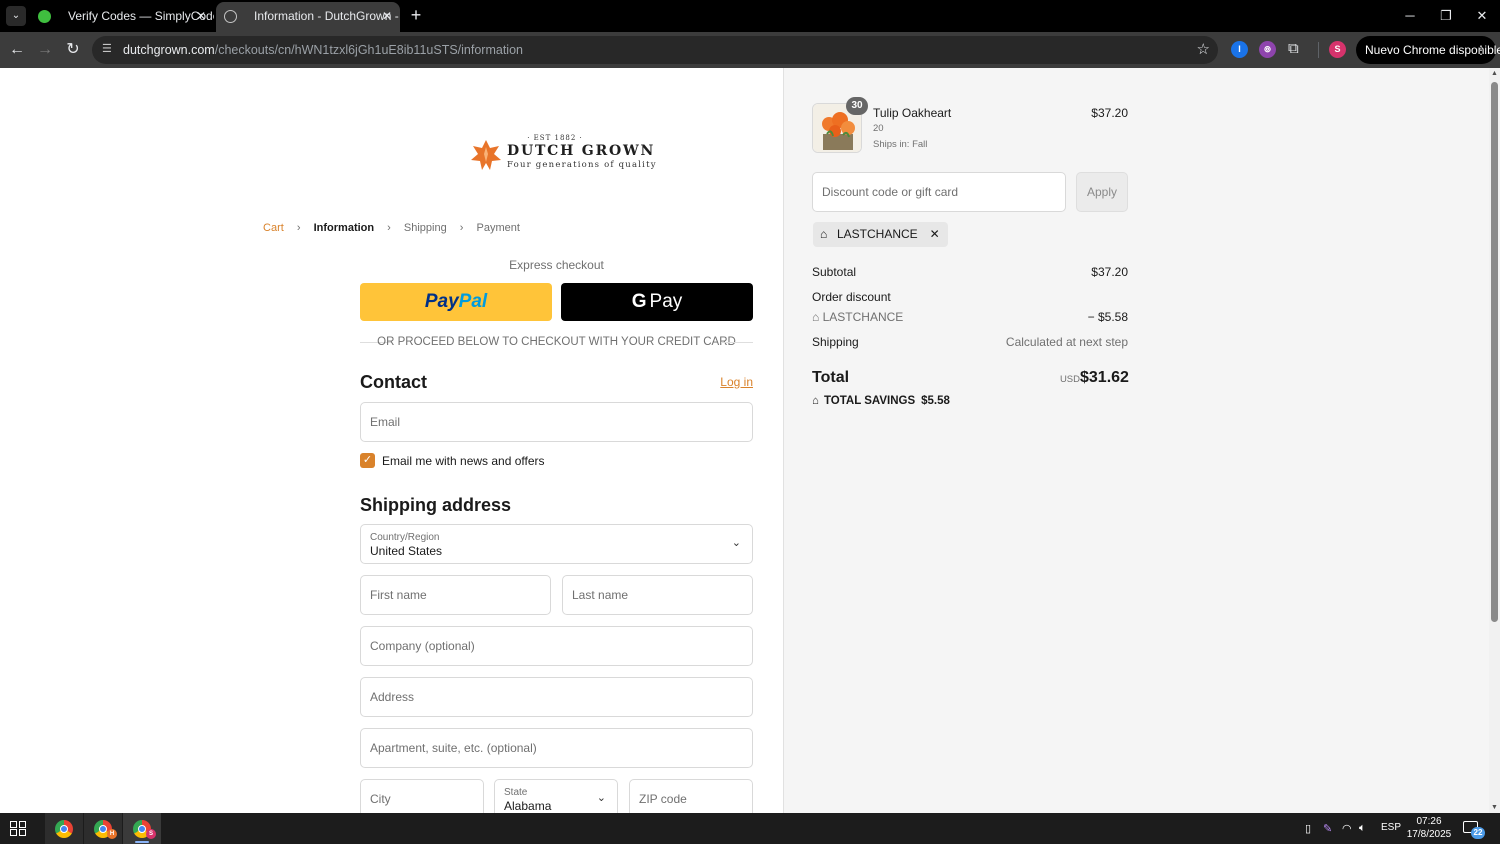  What do you see at coordinates (1066, 342) in the screenshot?
I see `shipping-value: Calculated at next step` at bounding box center [1066, 342].